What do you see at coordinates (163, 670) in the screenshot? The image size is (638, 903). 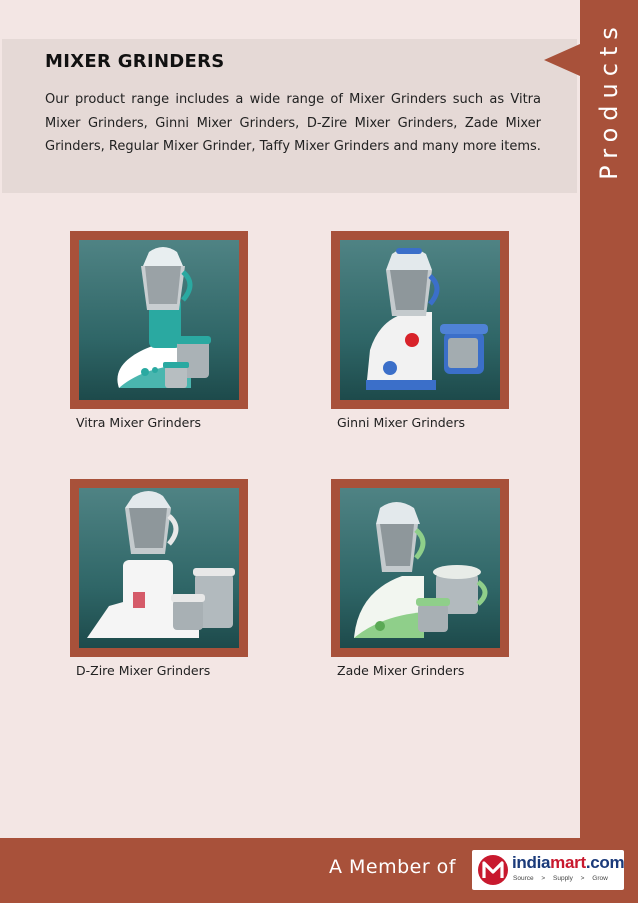 I see `product-caption: D-Zire Mixer Grinders` at bounding box center [163, 670].